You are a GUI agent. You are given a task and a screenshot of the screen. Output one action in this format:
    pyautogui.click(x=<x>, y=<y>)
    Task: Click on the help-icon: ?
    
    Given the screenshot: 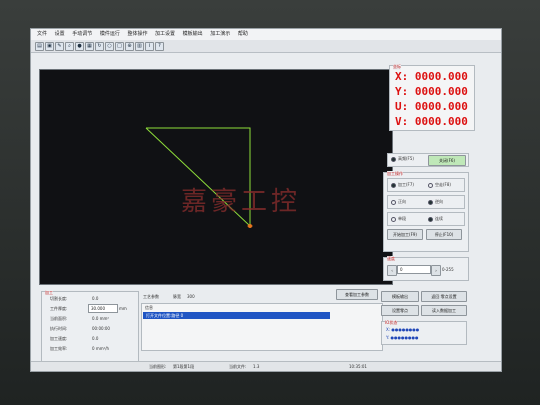 What is the action you would take?
    pyautogui.click(x=159, y=46)
    